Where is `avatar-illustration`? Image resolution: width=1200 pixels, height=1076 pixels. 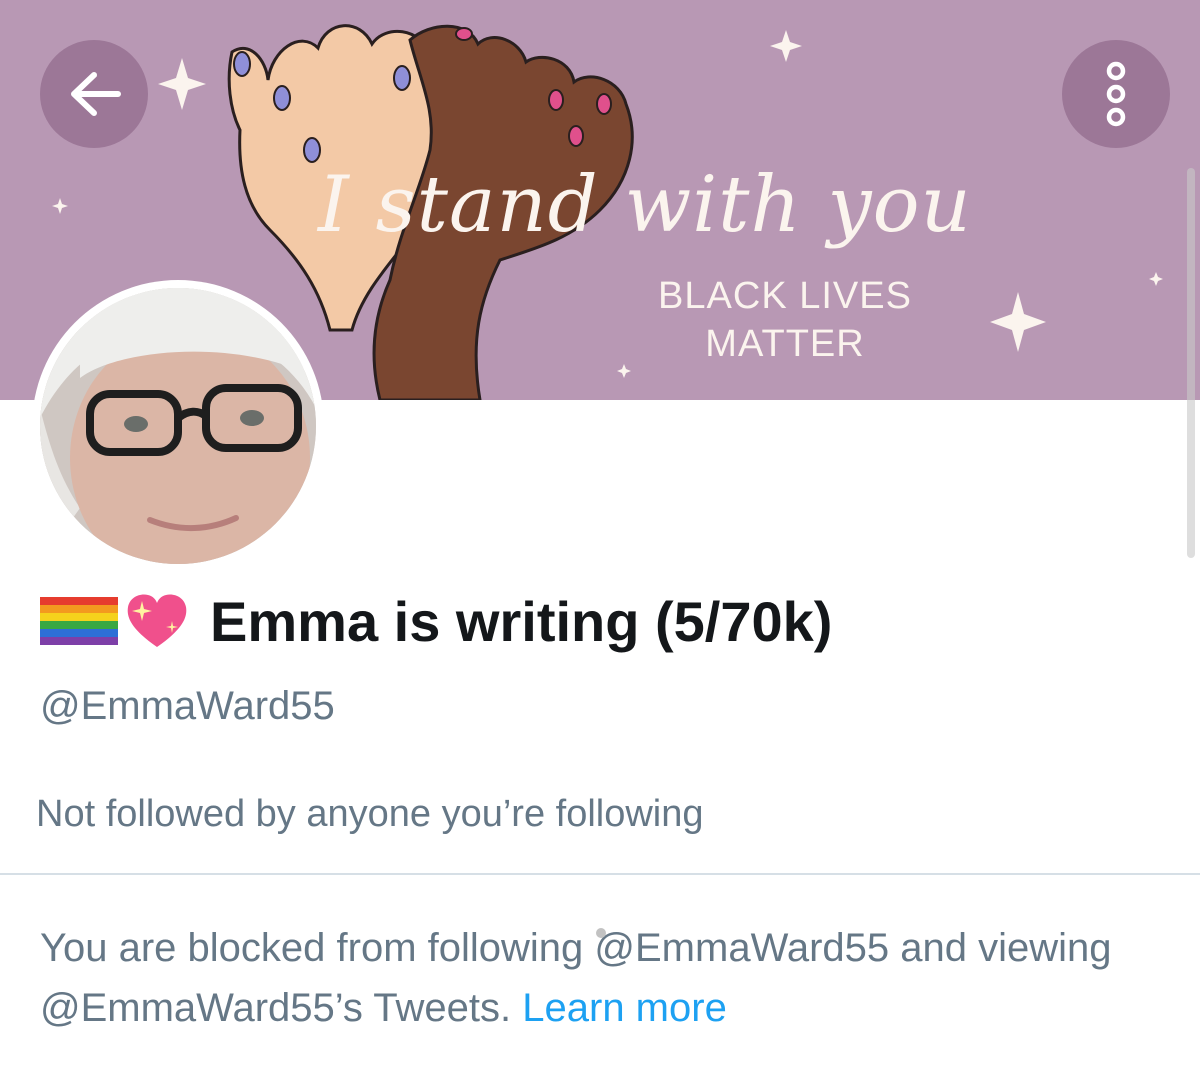
avatar-illustration is located at coordinates (178, 426).